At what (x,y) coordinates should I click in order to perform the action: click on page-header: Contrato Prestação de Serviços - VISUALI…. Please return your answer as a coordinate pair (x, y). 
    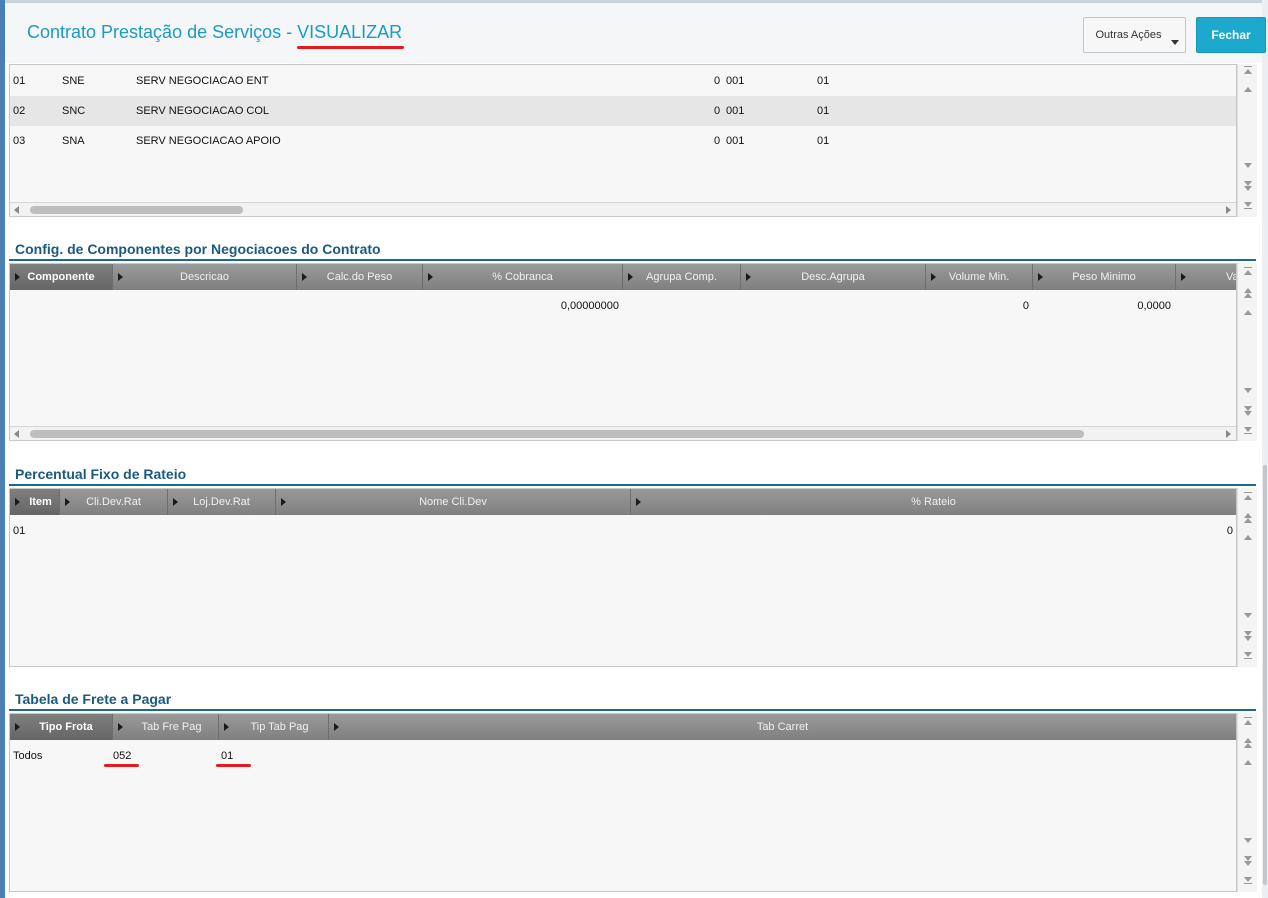
    Looking at the image, I should click on (635, 33).